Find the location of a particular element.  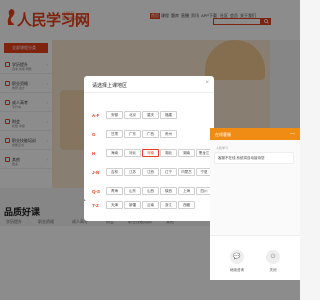

province-option: 福建 is located at coordinates (168, 115).